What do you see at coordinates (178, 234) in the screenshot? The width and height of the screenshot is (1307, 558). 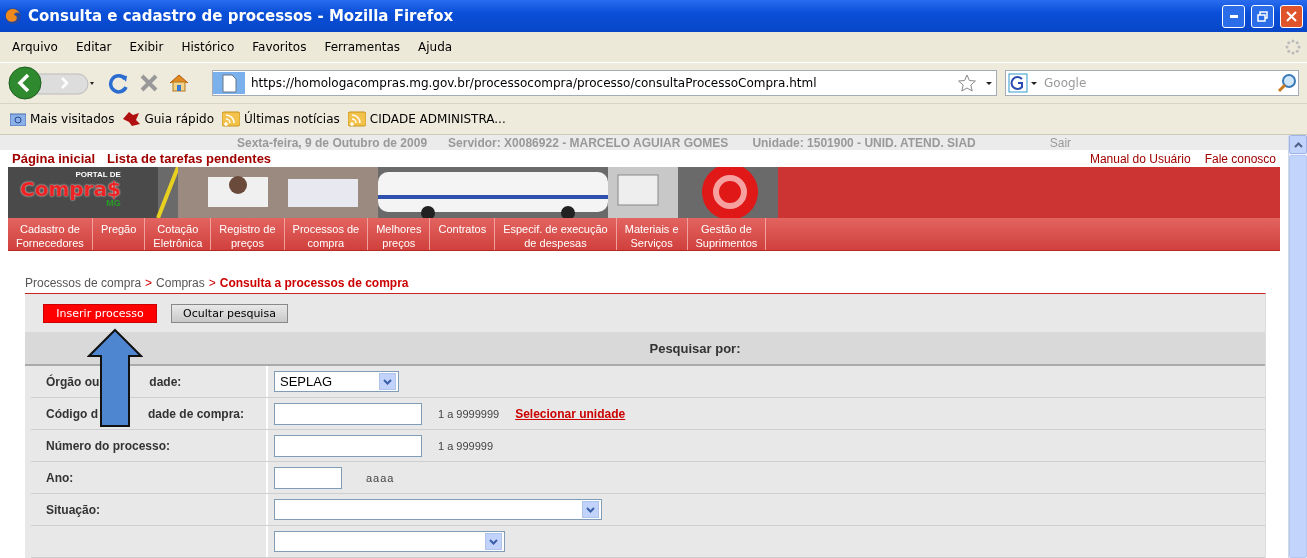 I see `menu-tab: Cotação Eletrônica` at bounding box center [178, 234].